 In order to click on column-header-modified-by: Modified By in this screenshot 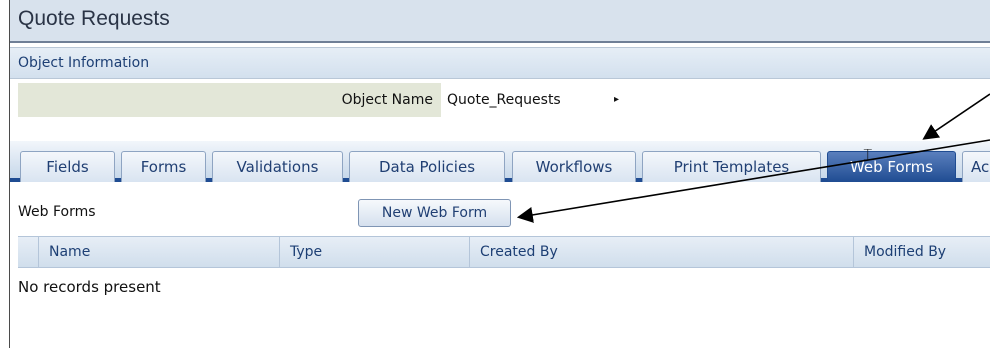, I will do `click(921, 252)`.